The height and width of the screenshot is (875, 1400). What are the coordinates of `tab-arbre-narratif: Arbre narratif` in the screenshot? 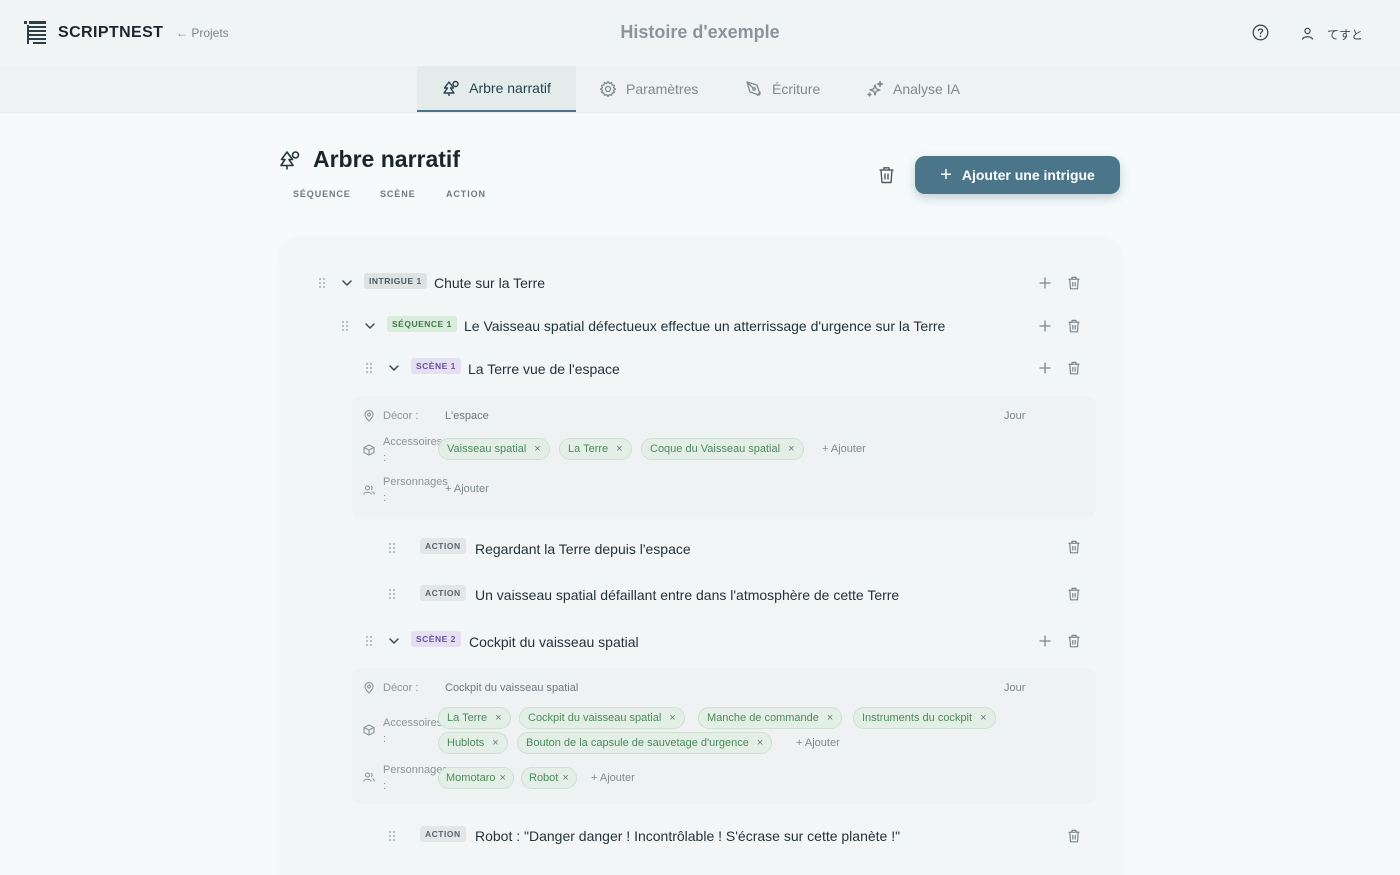 It's located at (496, 89).